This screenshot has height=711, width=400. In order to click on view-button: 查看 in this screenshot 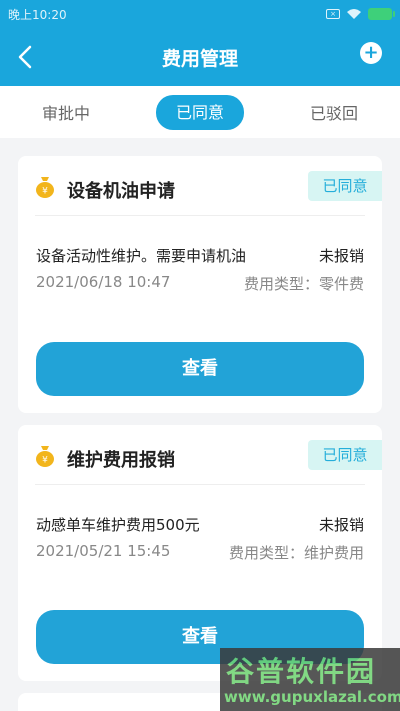, I will do `click(200, 369)`.